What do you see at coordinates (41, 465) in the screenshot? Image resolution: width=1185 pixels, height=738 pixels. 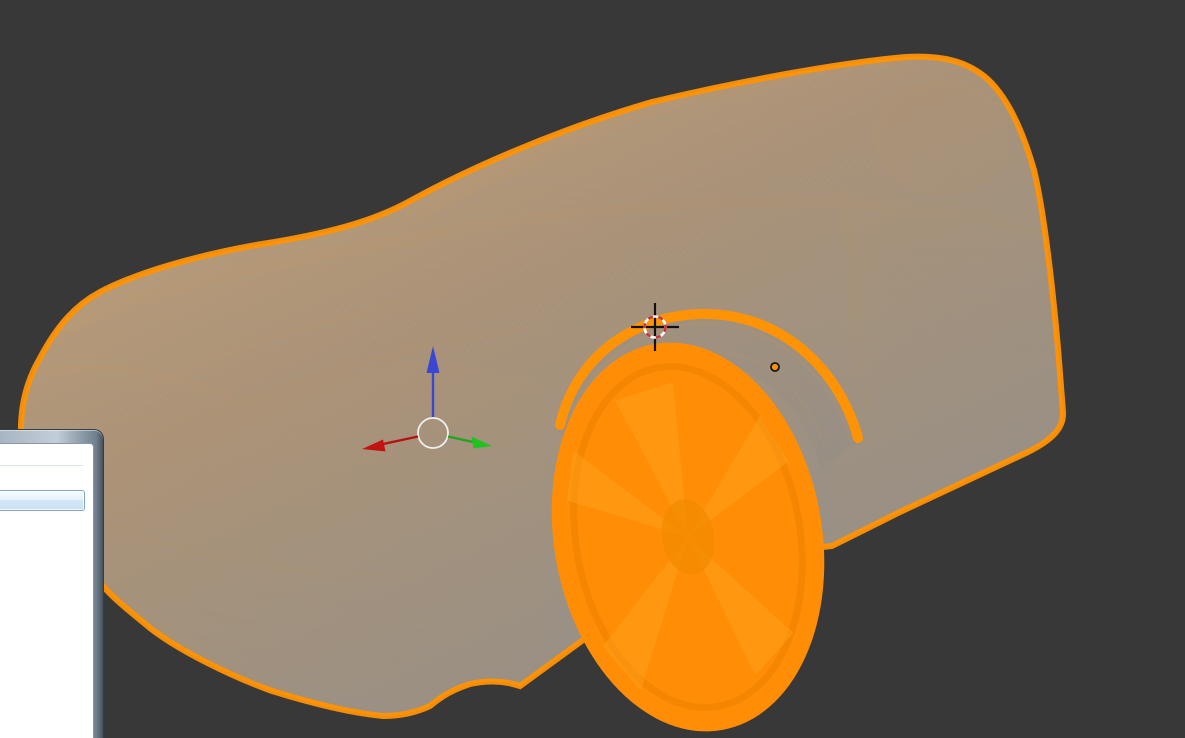 I see `dialog-divider` at bounding box center [41, 465].